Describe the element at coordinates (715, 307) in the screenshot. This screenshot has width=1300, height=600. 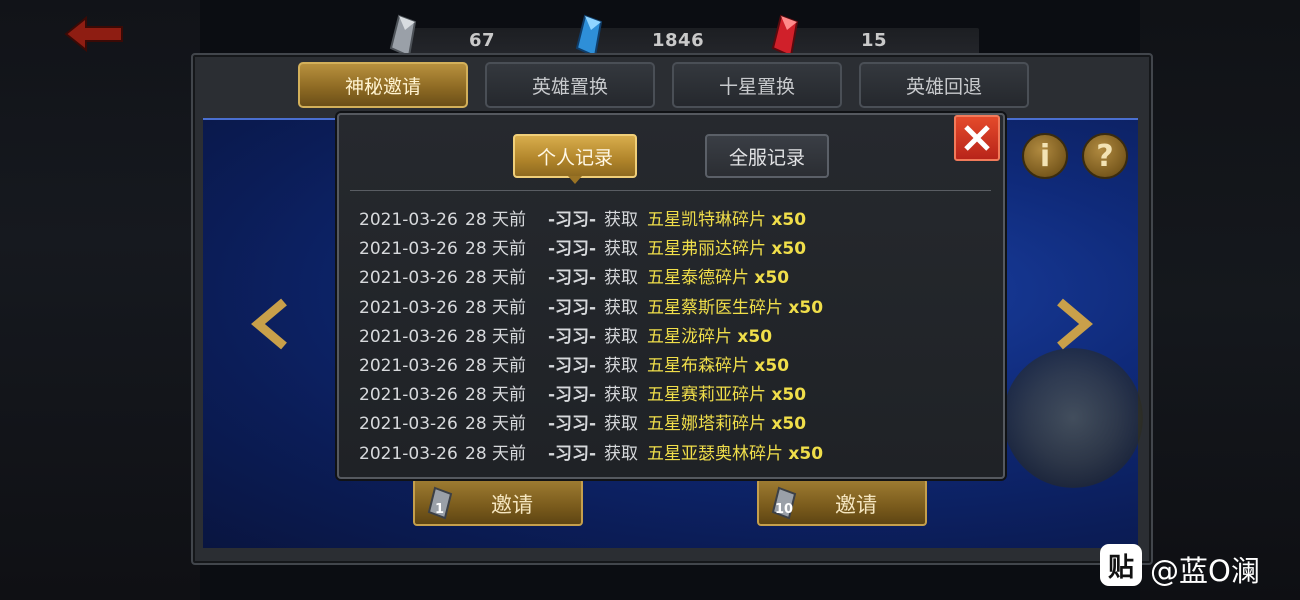
I see `reward-name: 五星蔡斯医生碎片` at that location.